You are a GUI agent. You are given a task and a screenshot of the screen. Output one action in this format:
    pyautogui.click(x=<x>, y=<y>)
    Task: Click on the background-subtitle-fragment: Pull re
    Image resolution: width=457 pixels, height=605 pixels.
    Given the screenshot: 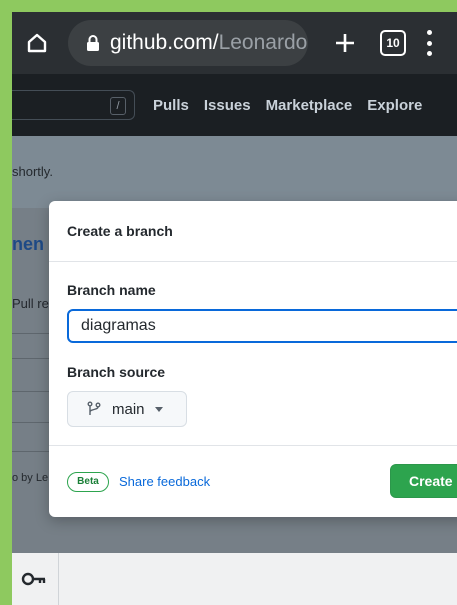 What is the action you would take?
    pyautogui.click(x=30, y=303)
    